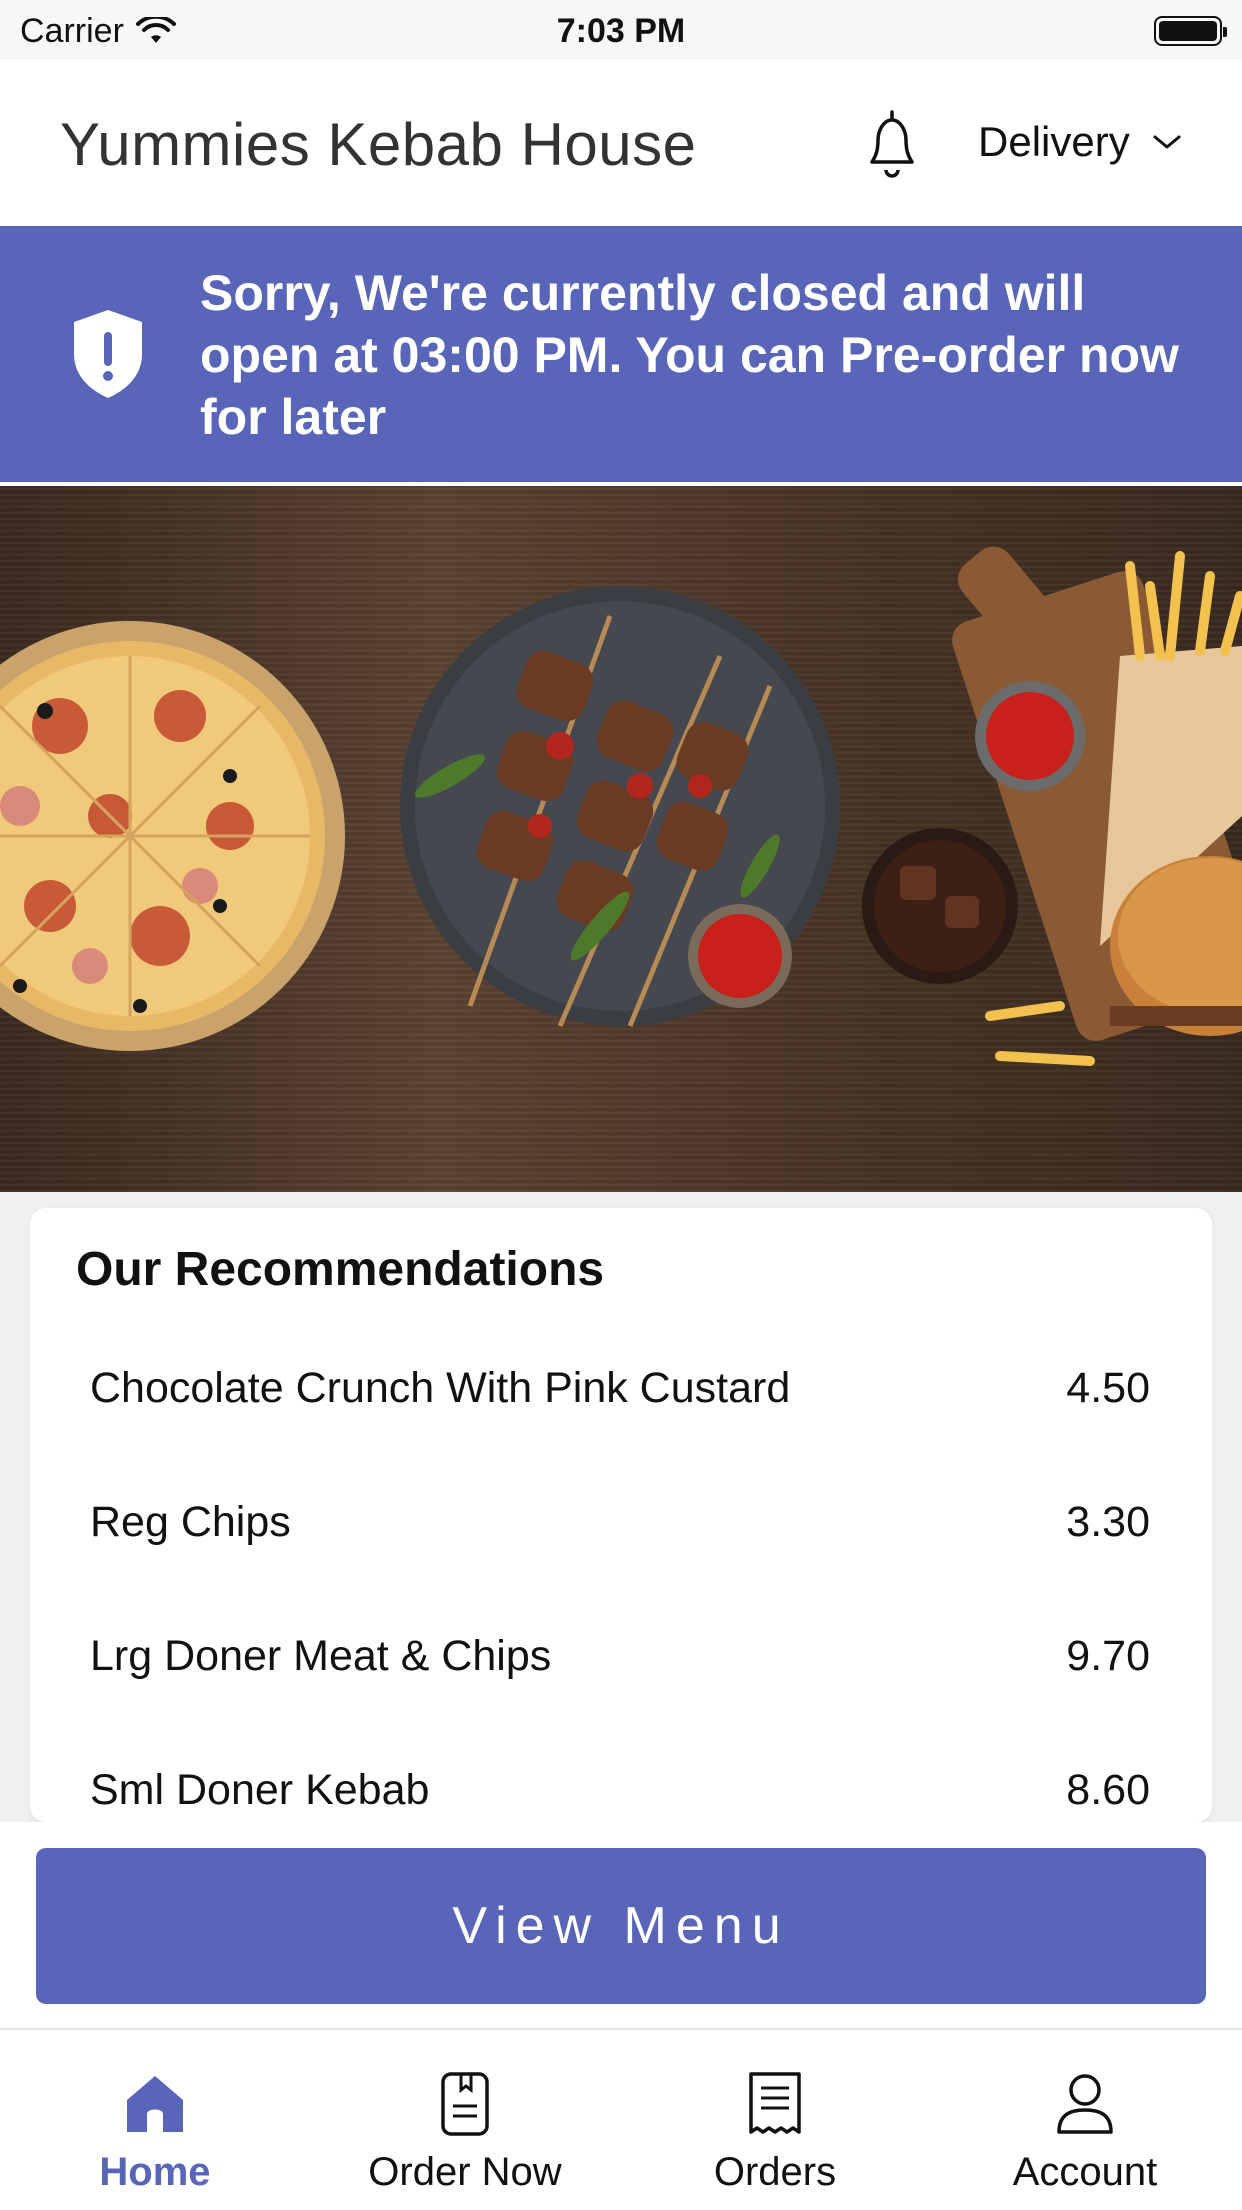 The height and width of the screenshot is (2210, 1242). I want to click on tab-label: Account, so click(1085, 2172).